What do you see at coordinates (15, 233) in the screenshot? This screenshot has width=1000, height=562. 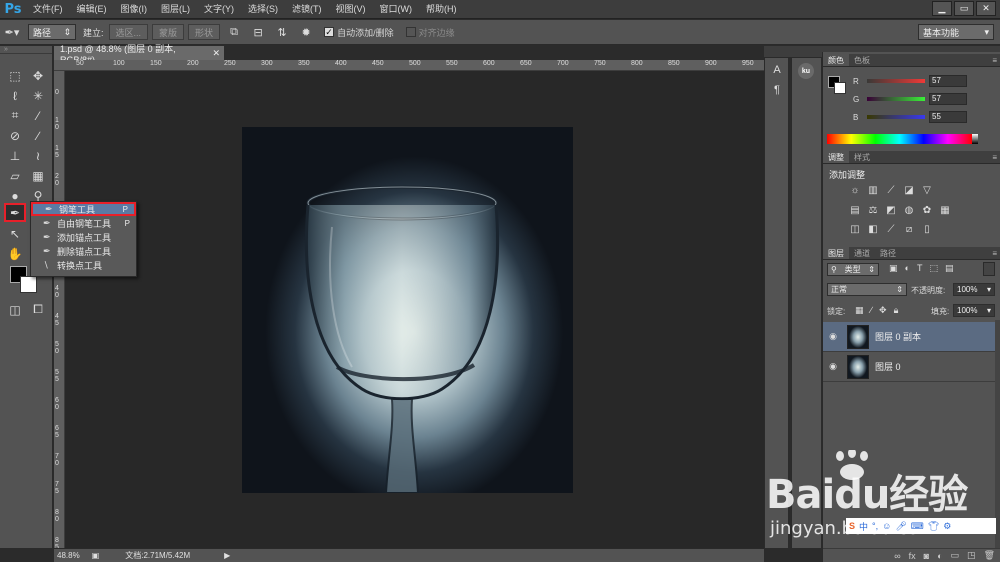 I see `path-selection-tool-icon: ↖` at bounding box center [15, 233].